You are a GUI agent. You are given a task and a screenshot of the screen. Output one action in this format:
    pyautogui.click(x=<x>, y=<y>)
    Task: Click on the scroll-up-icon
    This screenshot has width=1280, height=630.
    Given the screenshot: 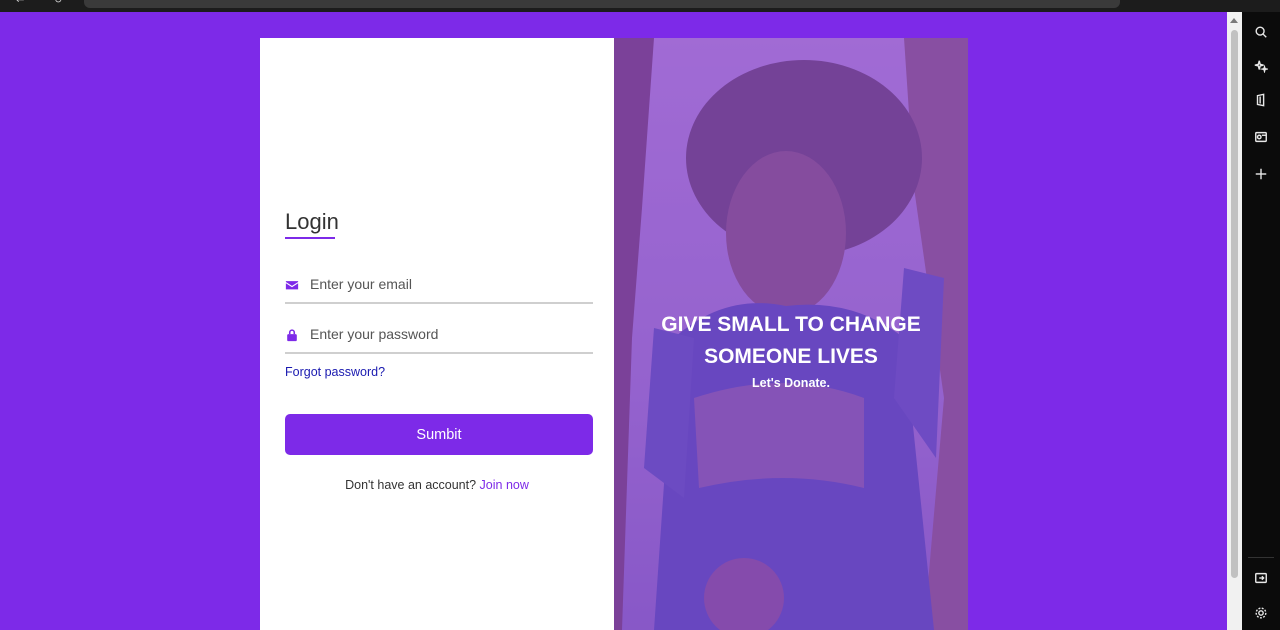 What is the action you would take?
    pyautogui.click(x=1234, y=20)
    